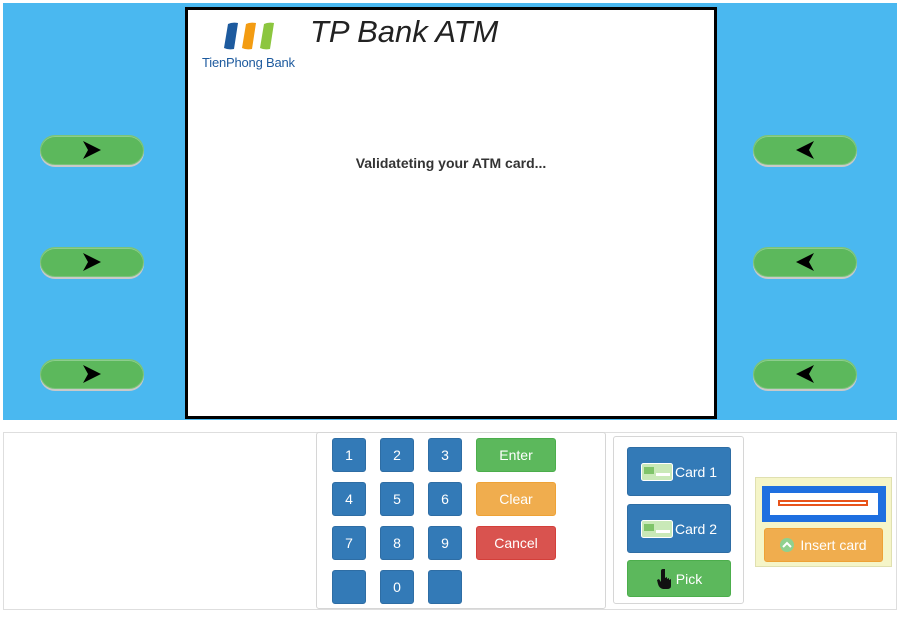 This screenshot has height=617, width=900. Describe the element at coordinates (445, 499) in the screenshot. I see `key-6: 6` at that location.